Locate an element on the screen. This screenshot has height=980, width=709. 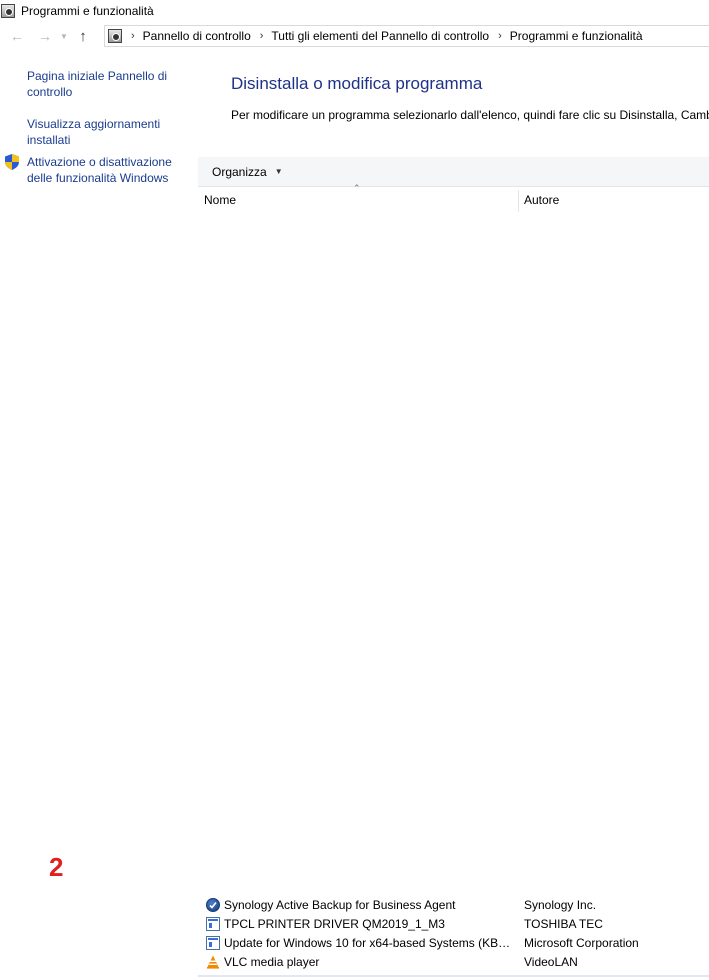
title-bar: Programmi e funzionalità is located at coordinates (354, 11).